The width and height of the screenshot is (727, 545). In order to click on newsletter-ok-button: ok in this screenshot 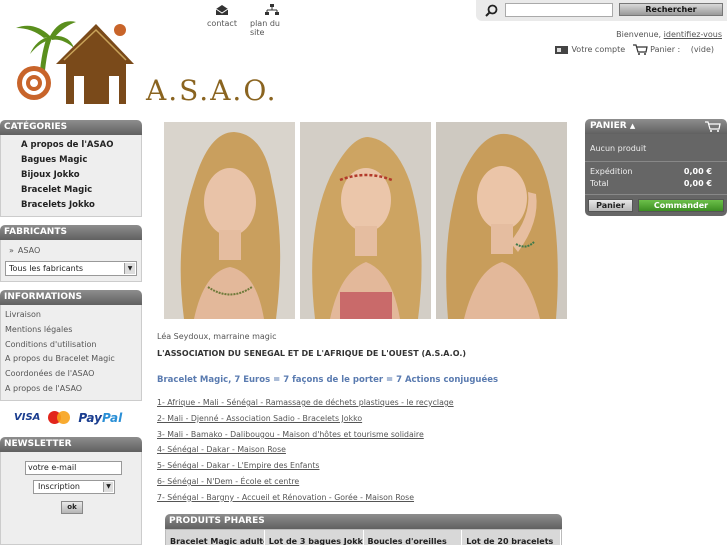, I will do `click(72, 507)`.